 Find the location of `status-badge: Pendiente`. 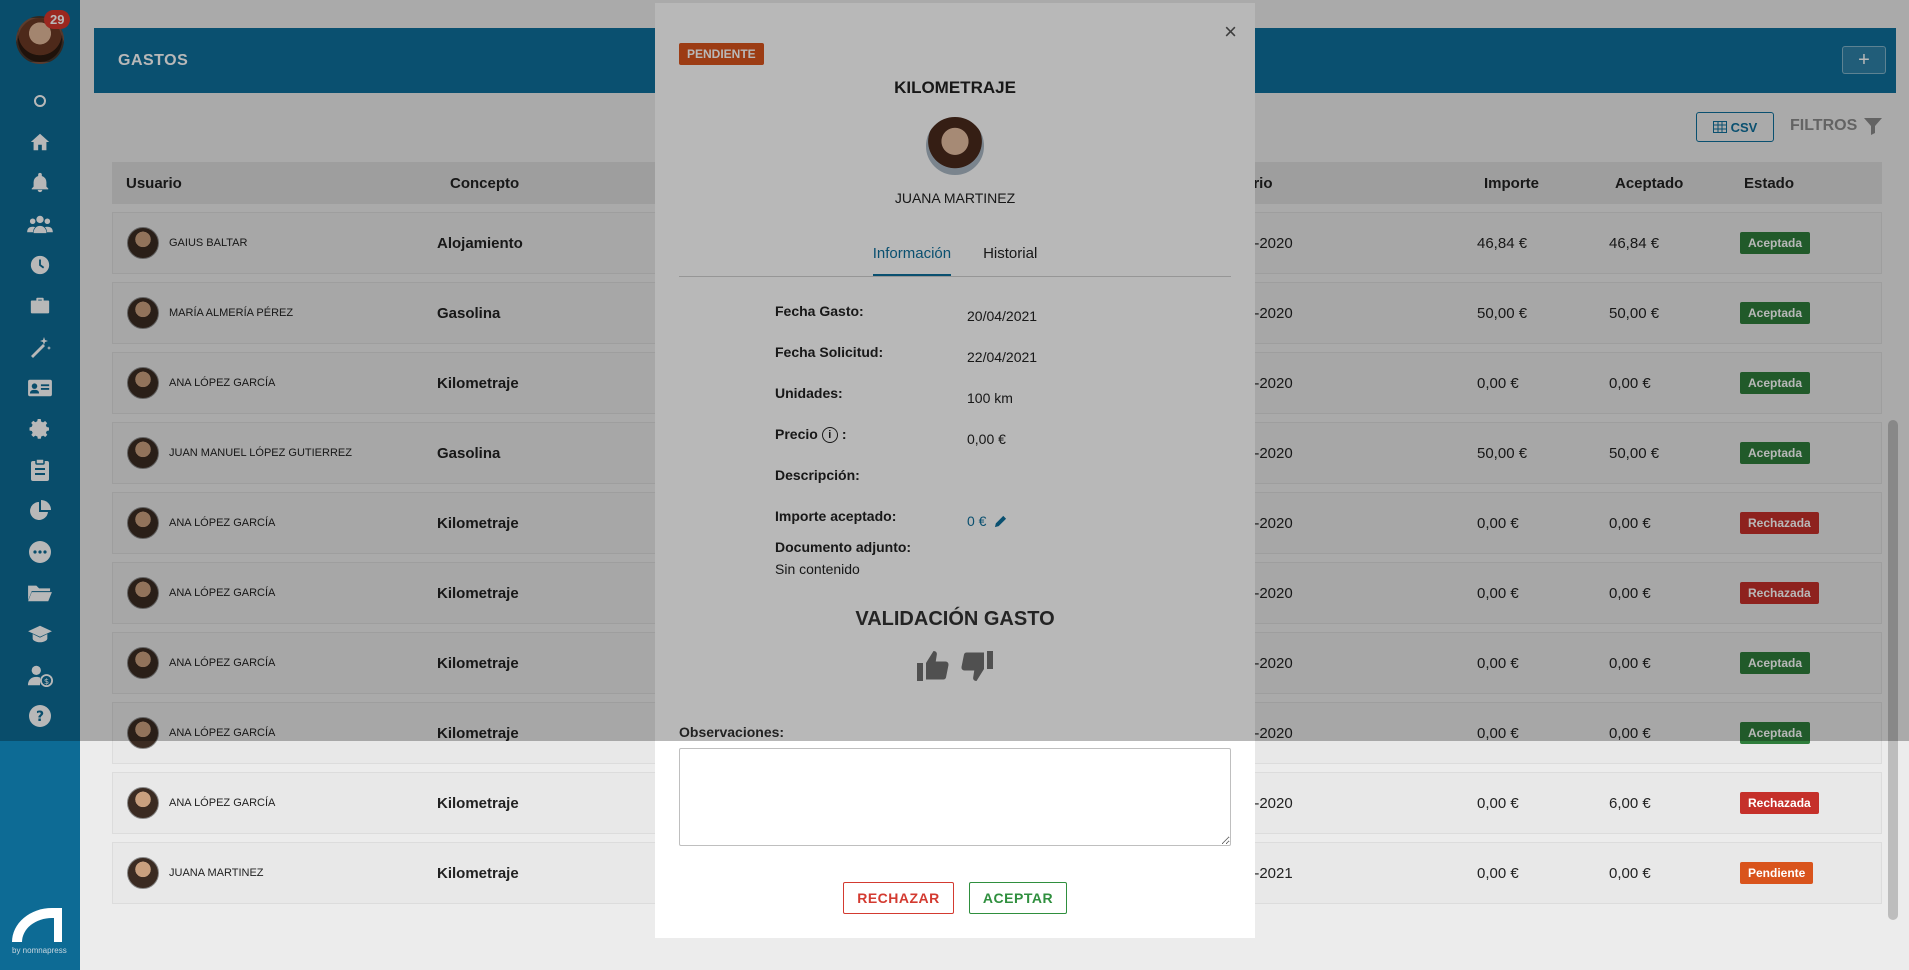

status-badge: Pendiente is located at coordinates (1777, 873).